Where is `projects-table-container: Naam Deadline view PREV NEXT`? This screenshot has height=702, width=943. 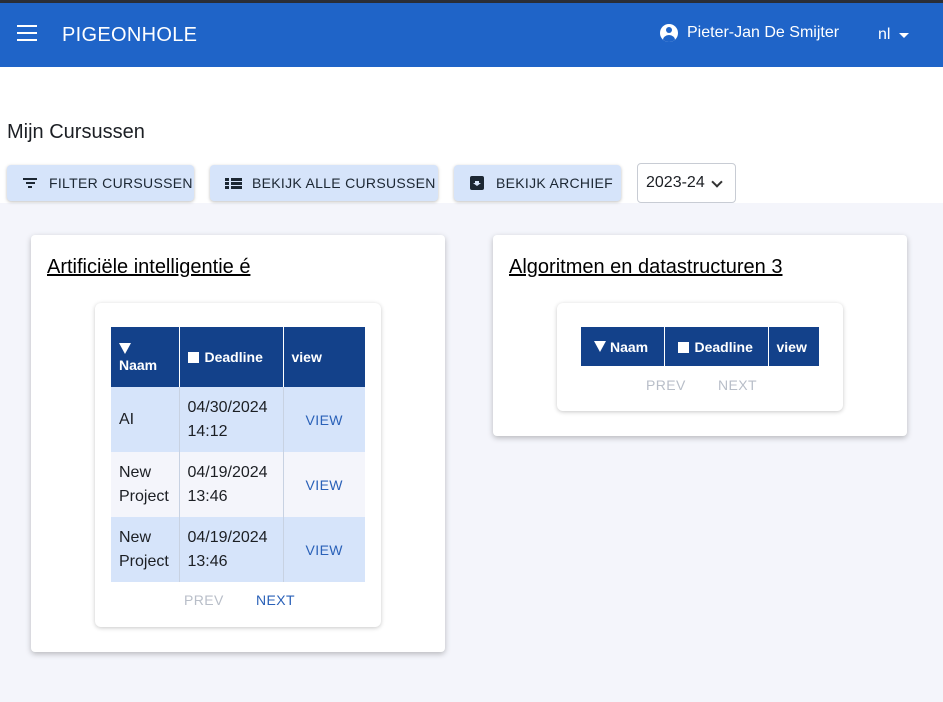 projects-table-container: Naam Deadline view PREV NEXT is located at coordinates (700, 357).